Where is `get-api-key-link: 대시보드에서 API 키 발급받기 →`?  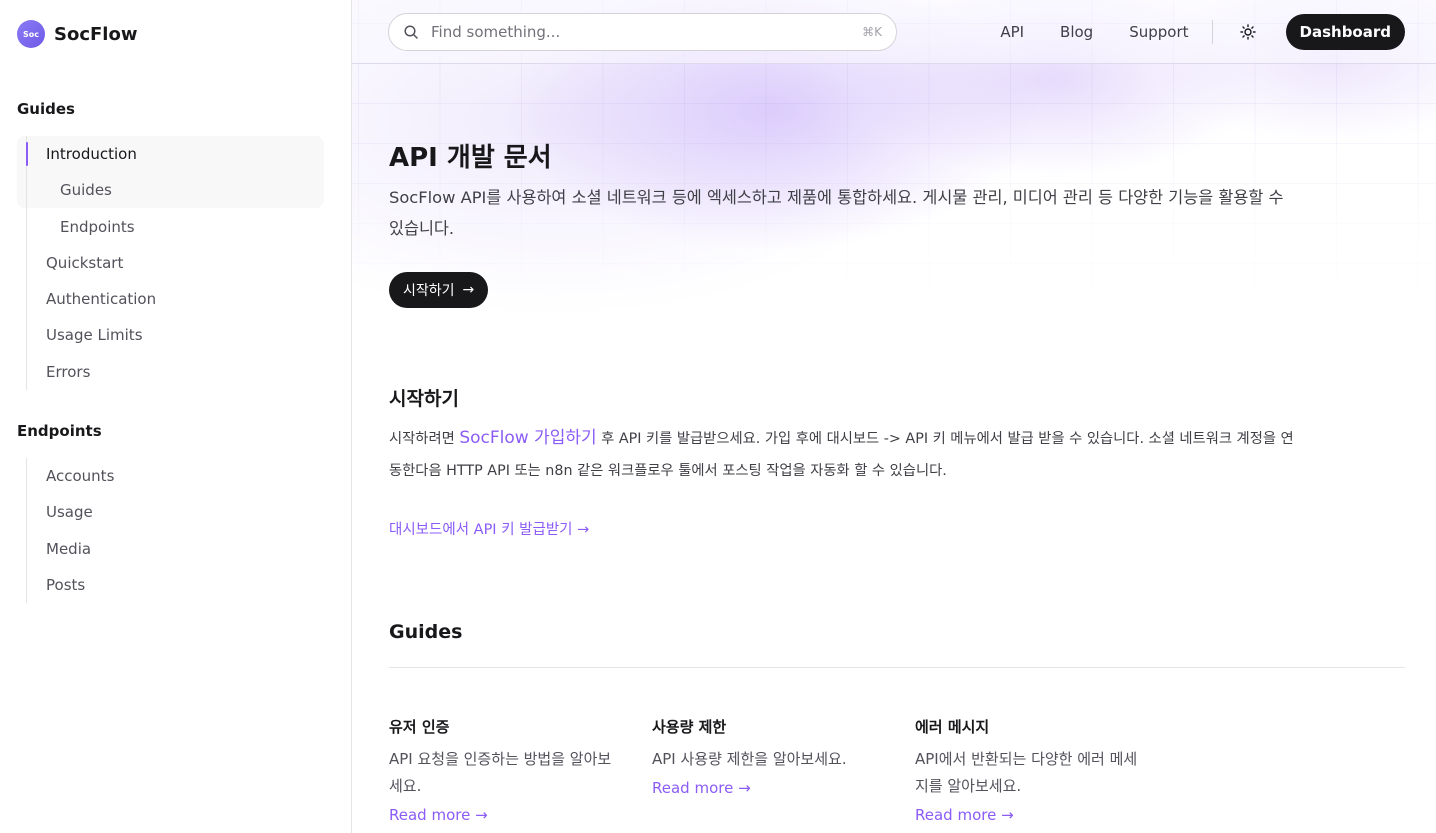
get-api-key-link: 대시보드에서 API 키 발급받기 → is located at coordinates (489, 528).